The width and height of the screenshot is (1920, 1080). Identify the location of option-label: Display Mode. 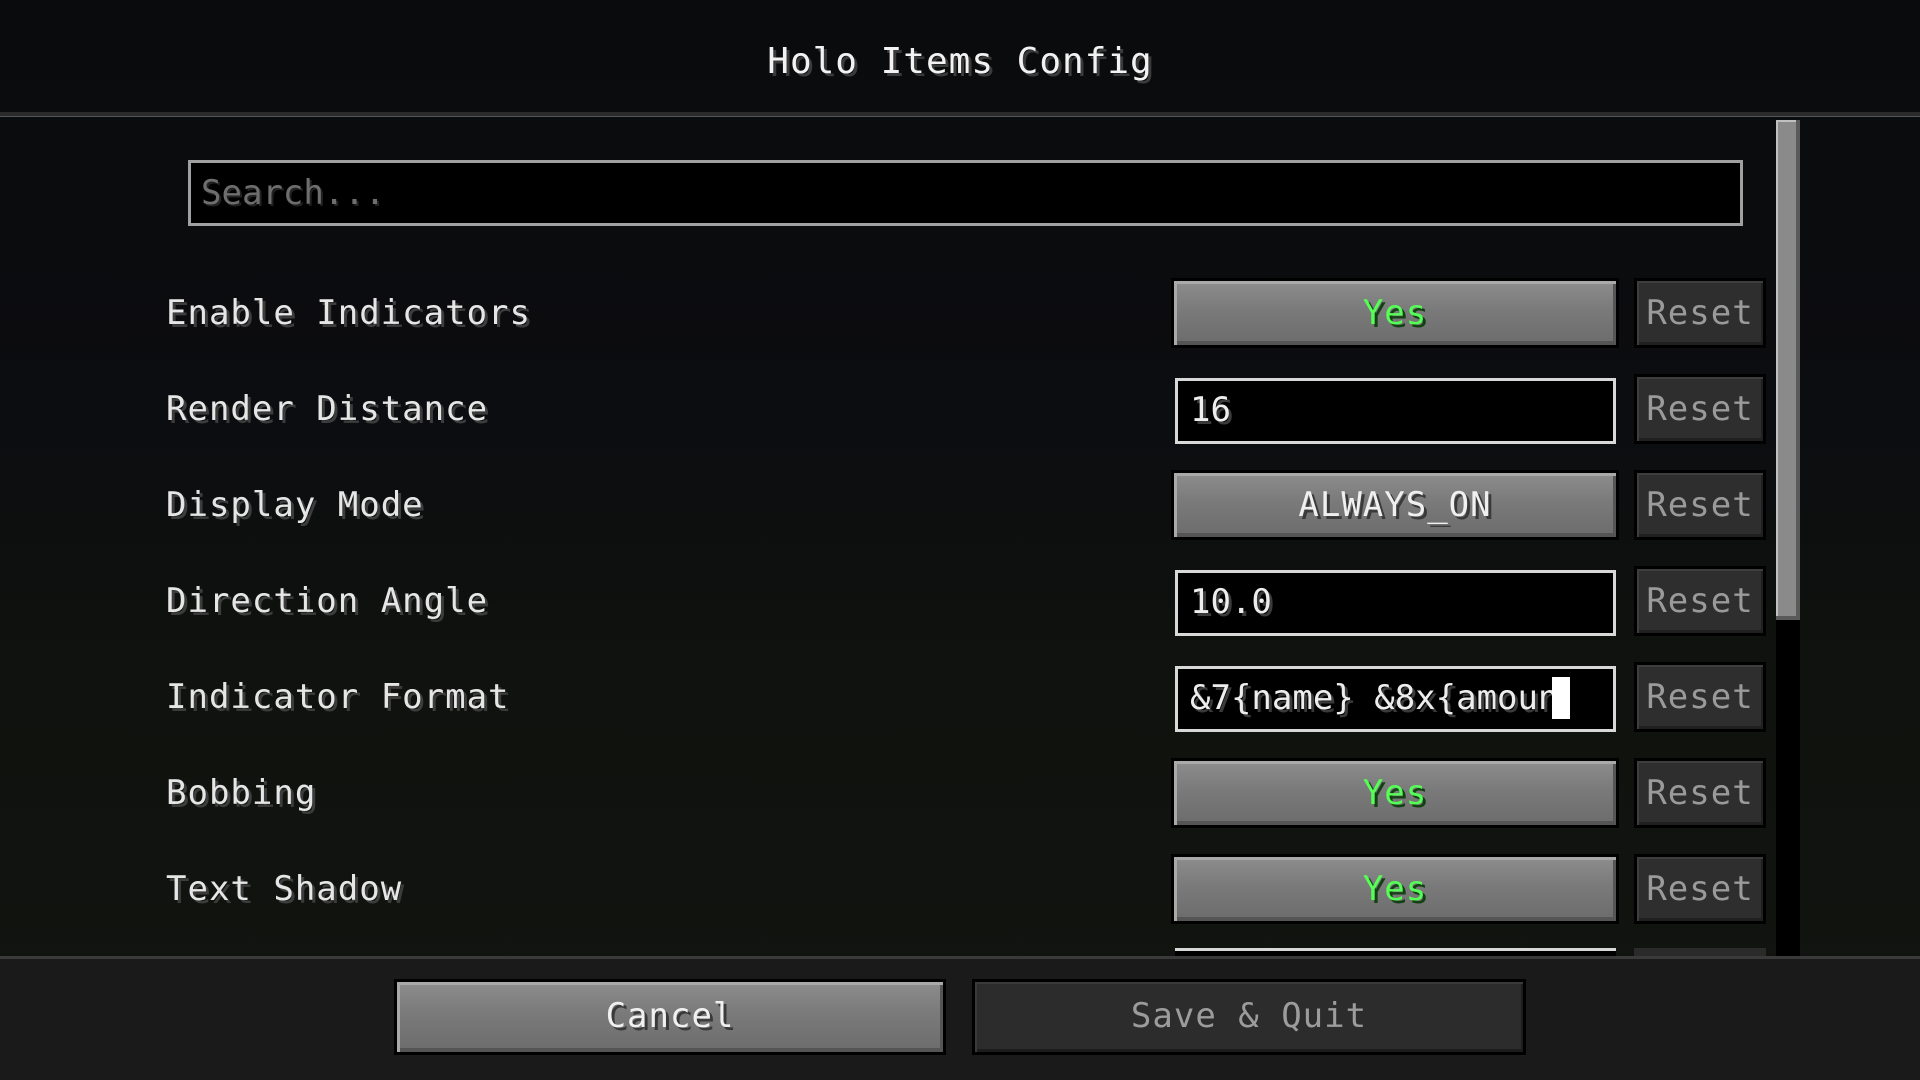
(295, 505).